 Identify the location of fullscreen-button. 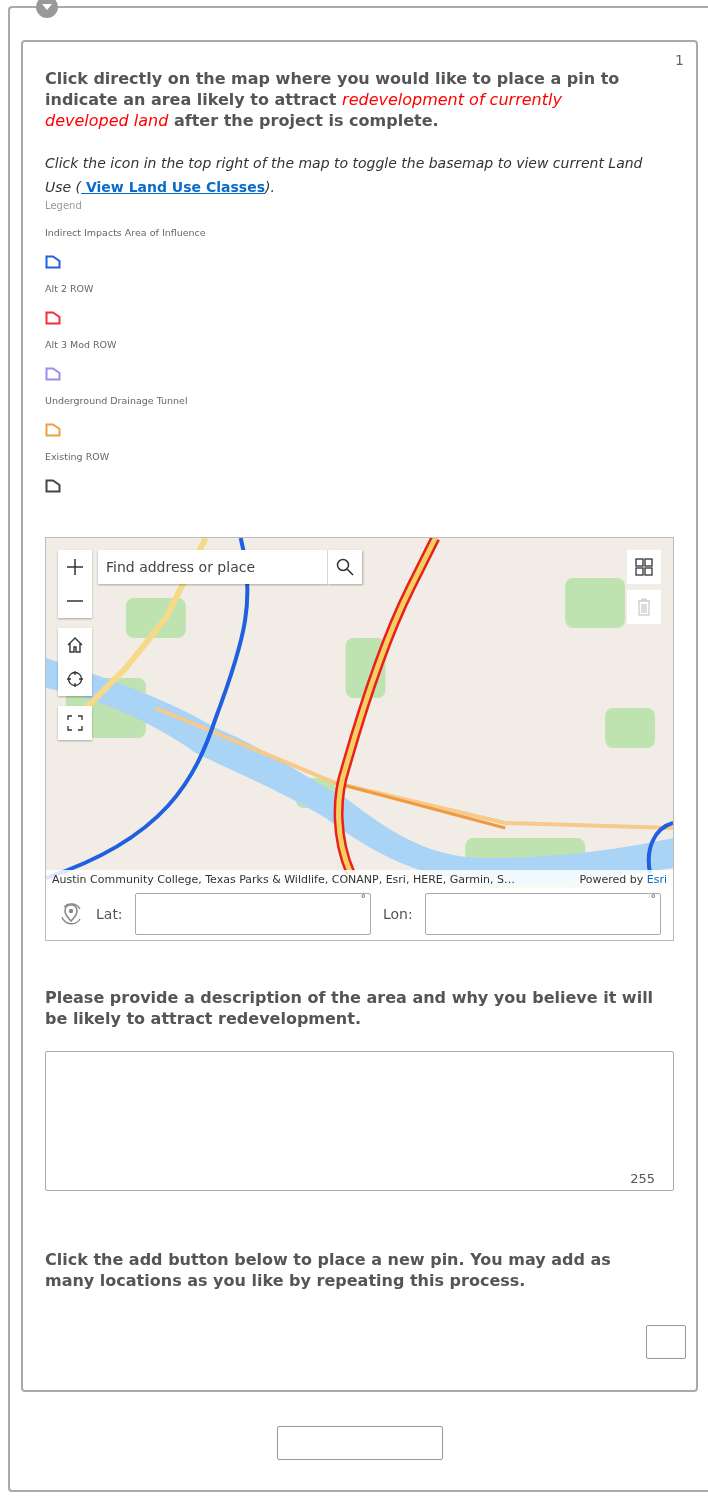
(75, 723).